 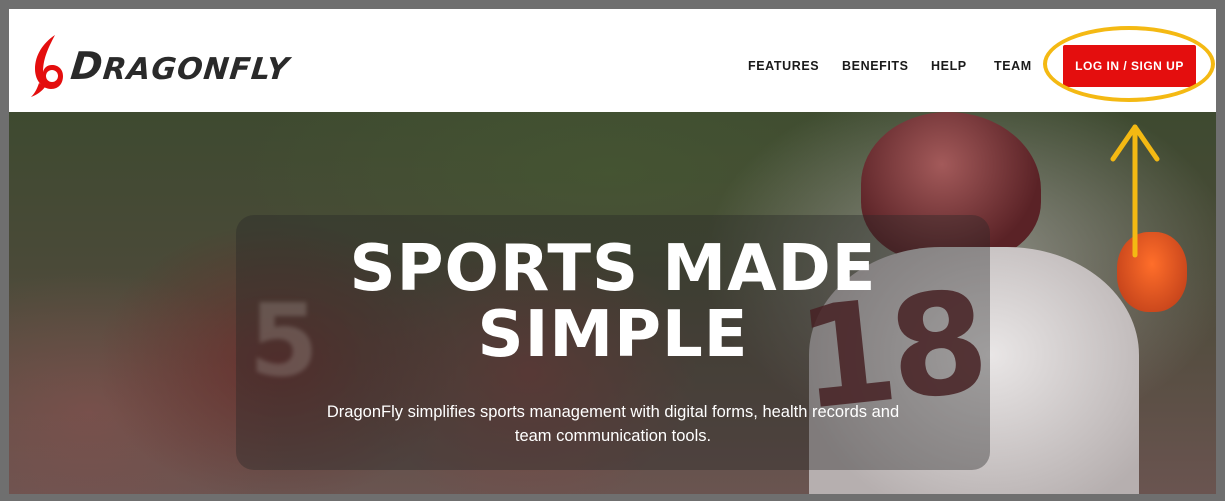 I want to click on nav-team: TEAM, so click(x=1013, y=66).